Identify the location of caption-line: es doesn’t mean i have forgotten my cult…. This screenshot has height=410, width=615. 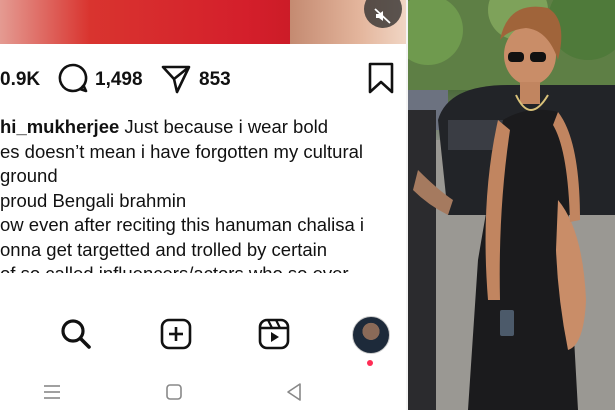
(181, 151).